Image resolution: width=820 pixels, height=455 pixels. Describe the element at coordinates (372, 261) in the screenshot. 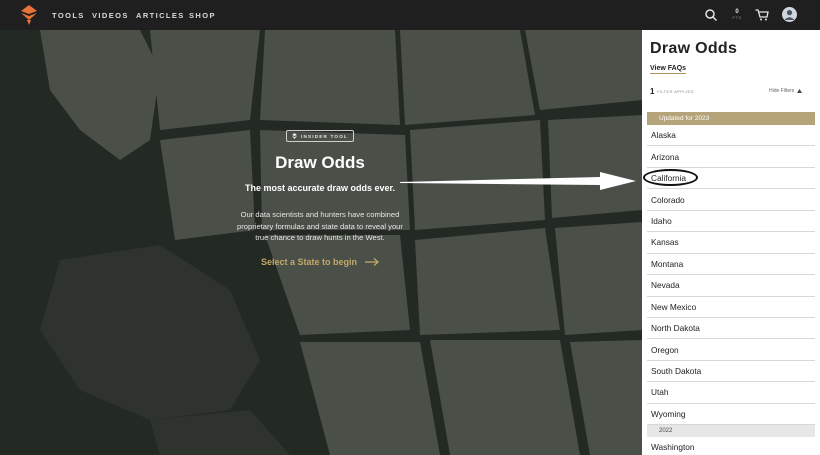

I see `arrow-right-icon` at that location.